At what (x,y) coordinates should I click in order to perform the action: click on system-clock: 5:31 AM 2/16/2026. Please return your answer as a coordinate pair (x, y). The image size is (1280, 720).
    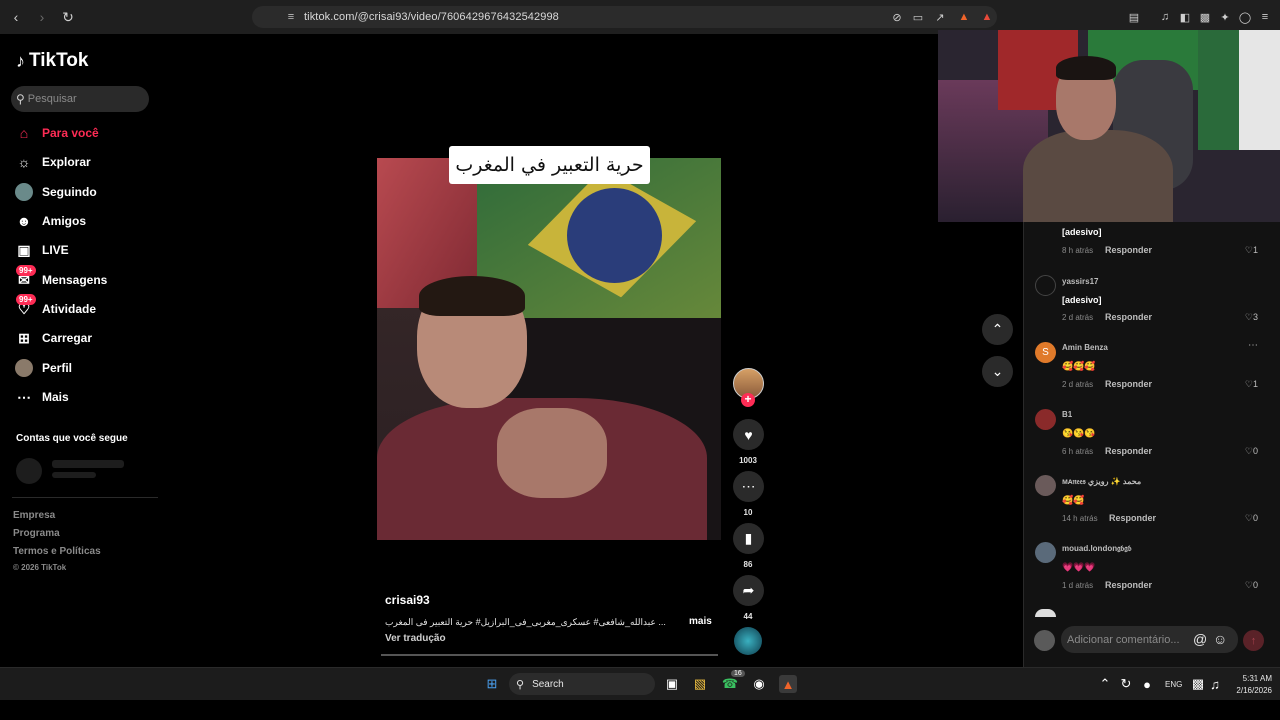
    Looking at the image, I should click on (1249, 685).